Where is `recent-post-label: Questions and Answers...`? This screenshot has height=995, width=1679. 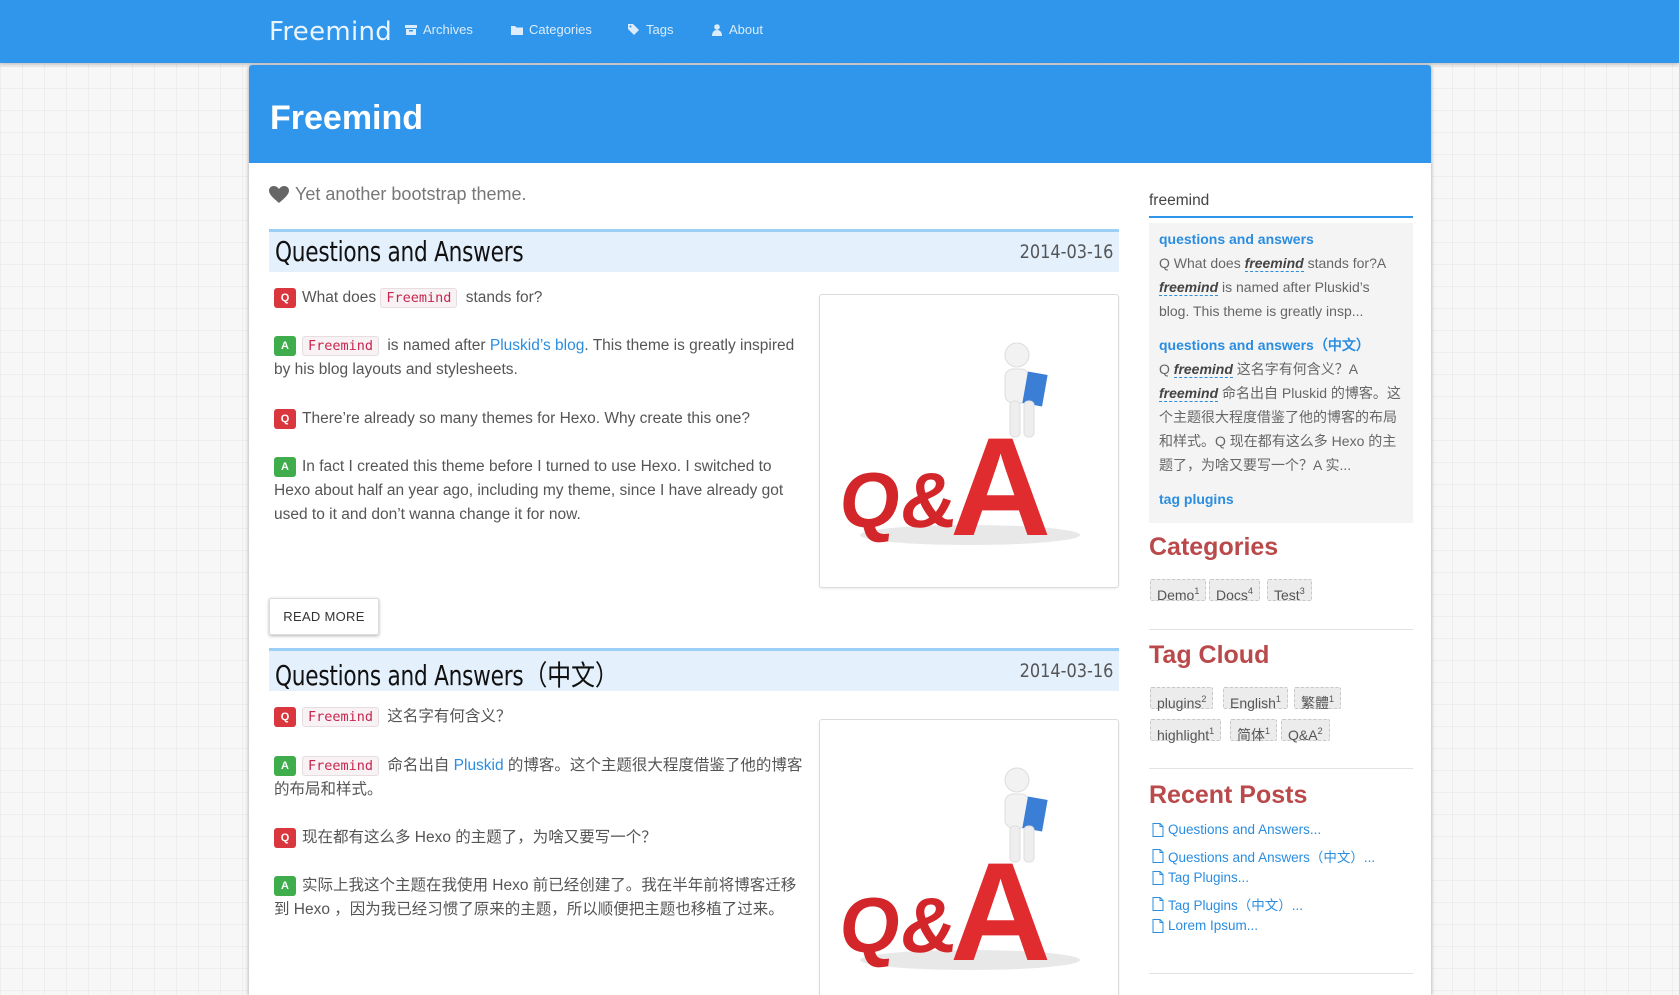
recent-post-label: Questions and Answers... is located at coordinates (1245, 829).